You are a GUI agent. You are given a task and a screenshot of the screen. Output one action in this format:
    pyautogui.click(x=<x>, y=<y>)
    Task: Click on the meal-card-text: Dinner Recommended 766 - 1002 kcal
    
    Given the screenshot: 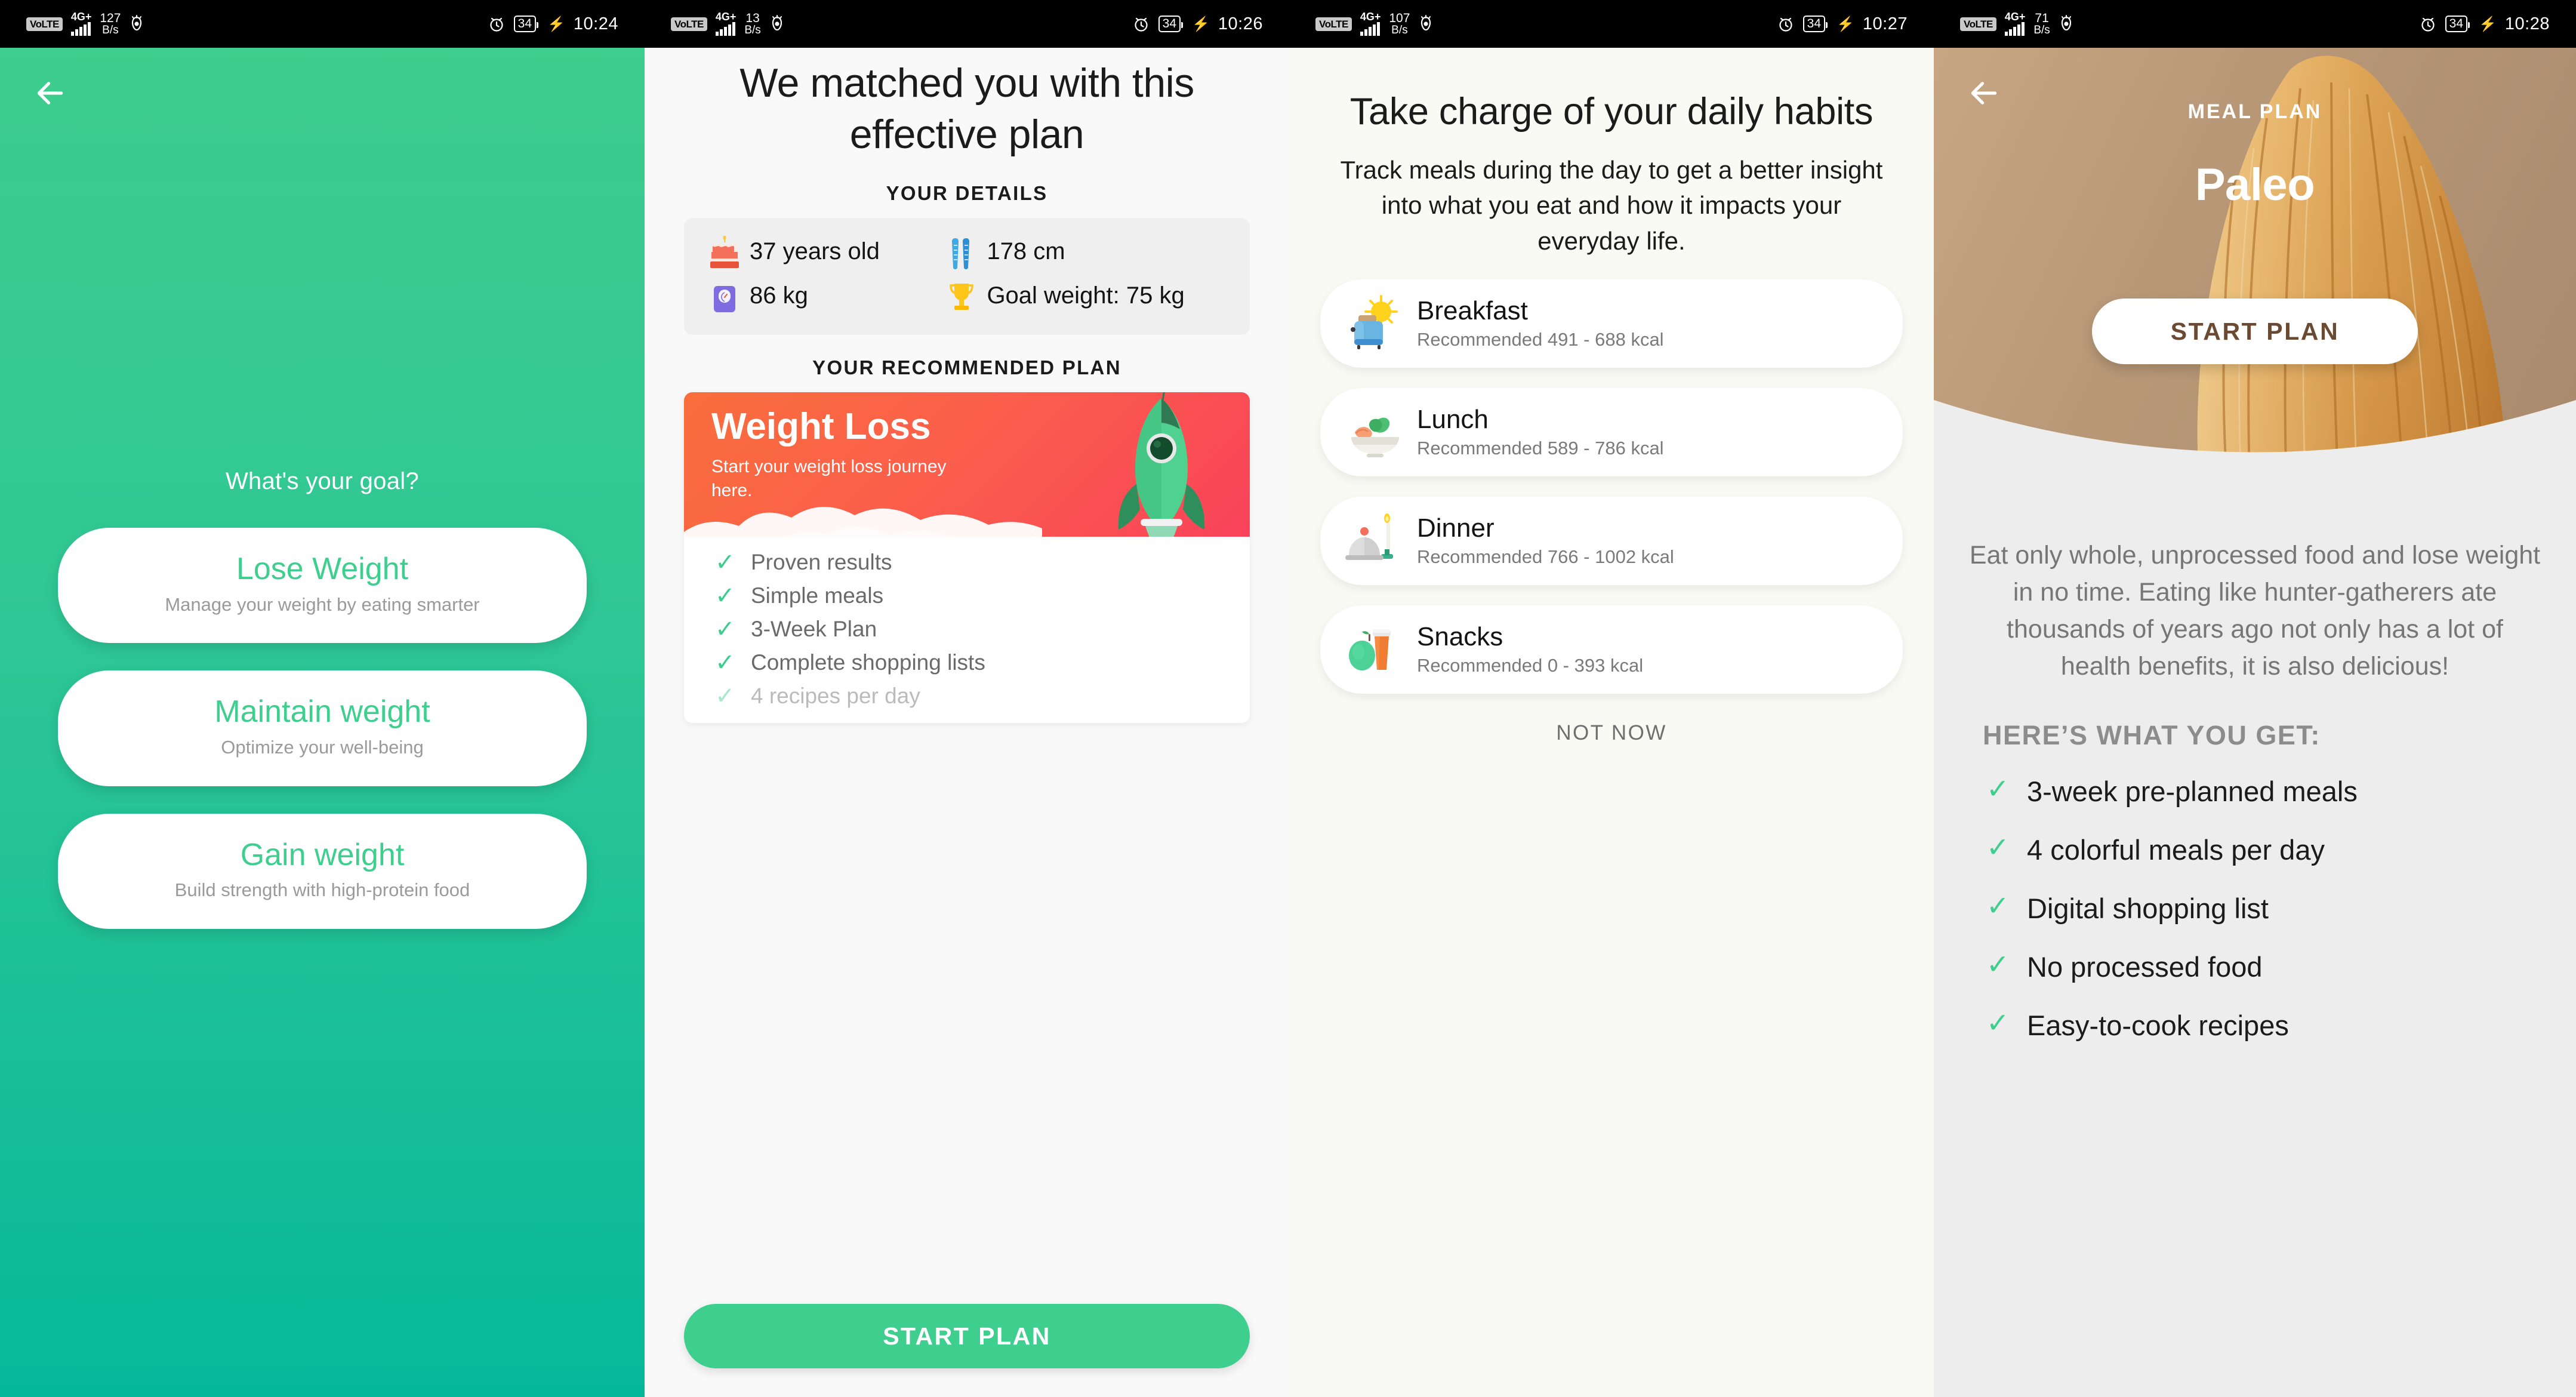 What is the action you would take?
    pyautogui.click(x=1545, y=540)
    